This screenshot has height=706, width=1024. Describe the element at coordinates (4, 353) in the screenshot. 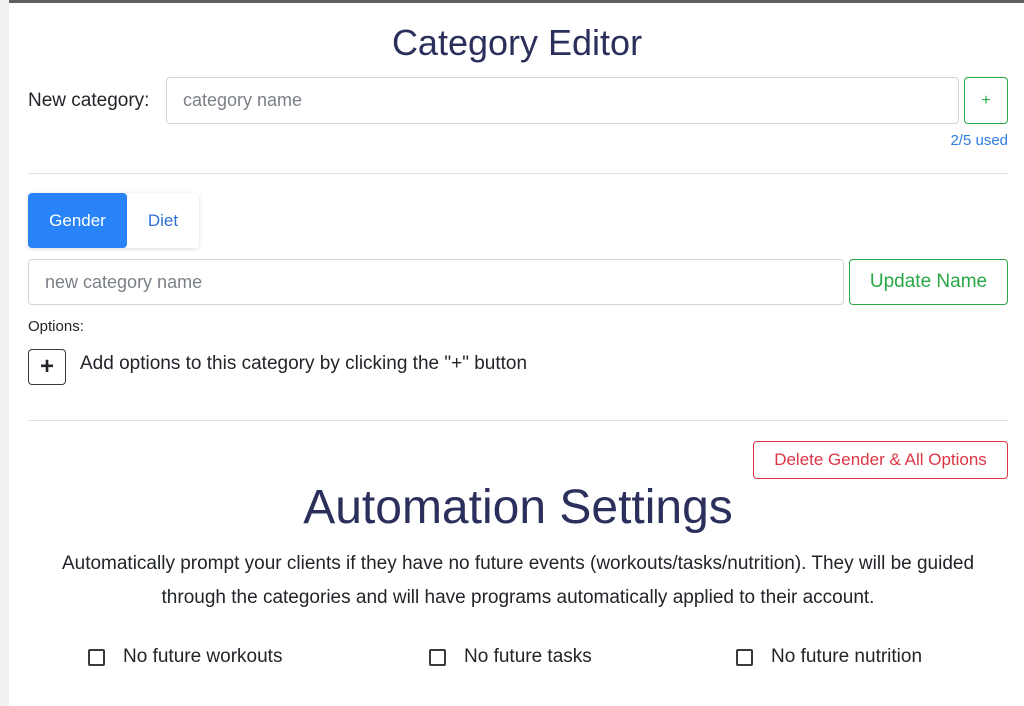

I see `window-left-edge` at that location.